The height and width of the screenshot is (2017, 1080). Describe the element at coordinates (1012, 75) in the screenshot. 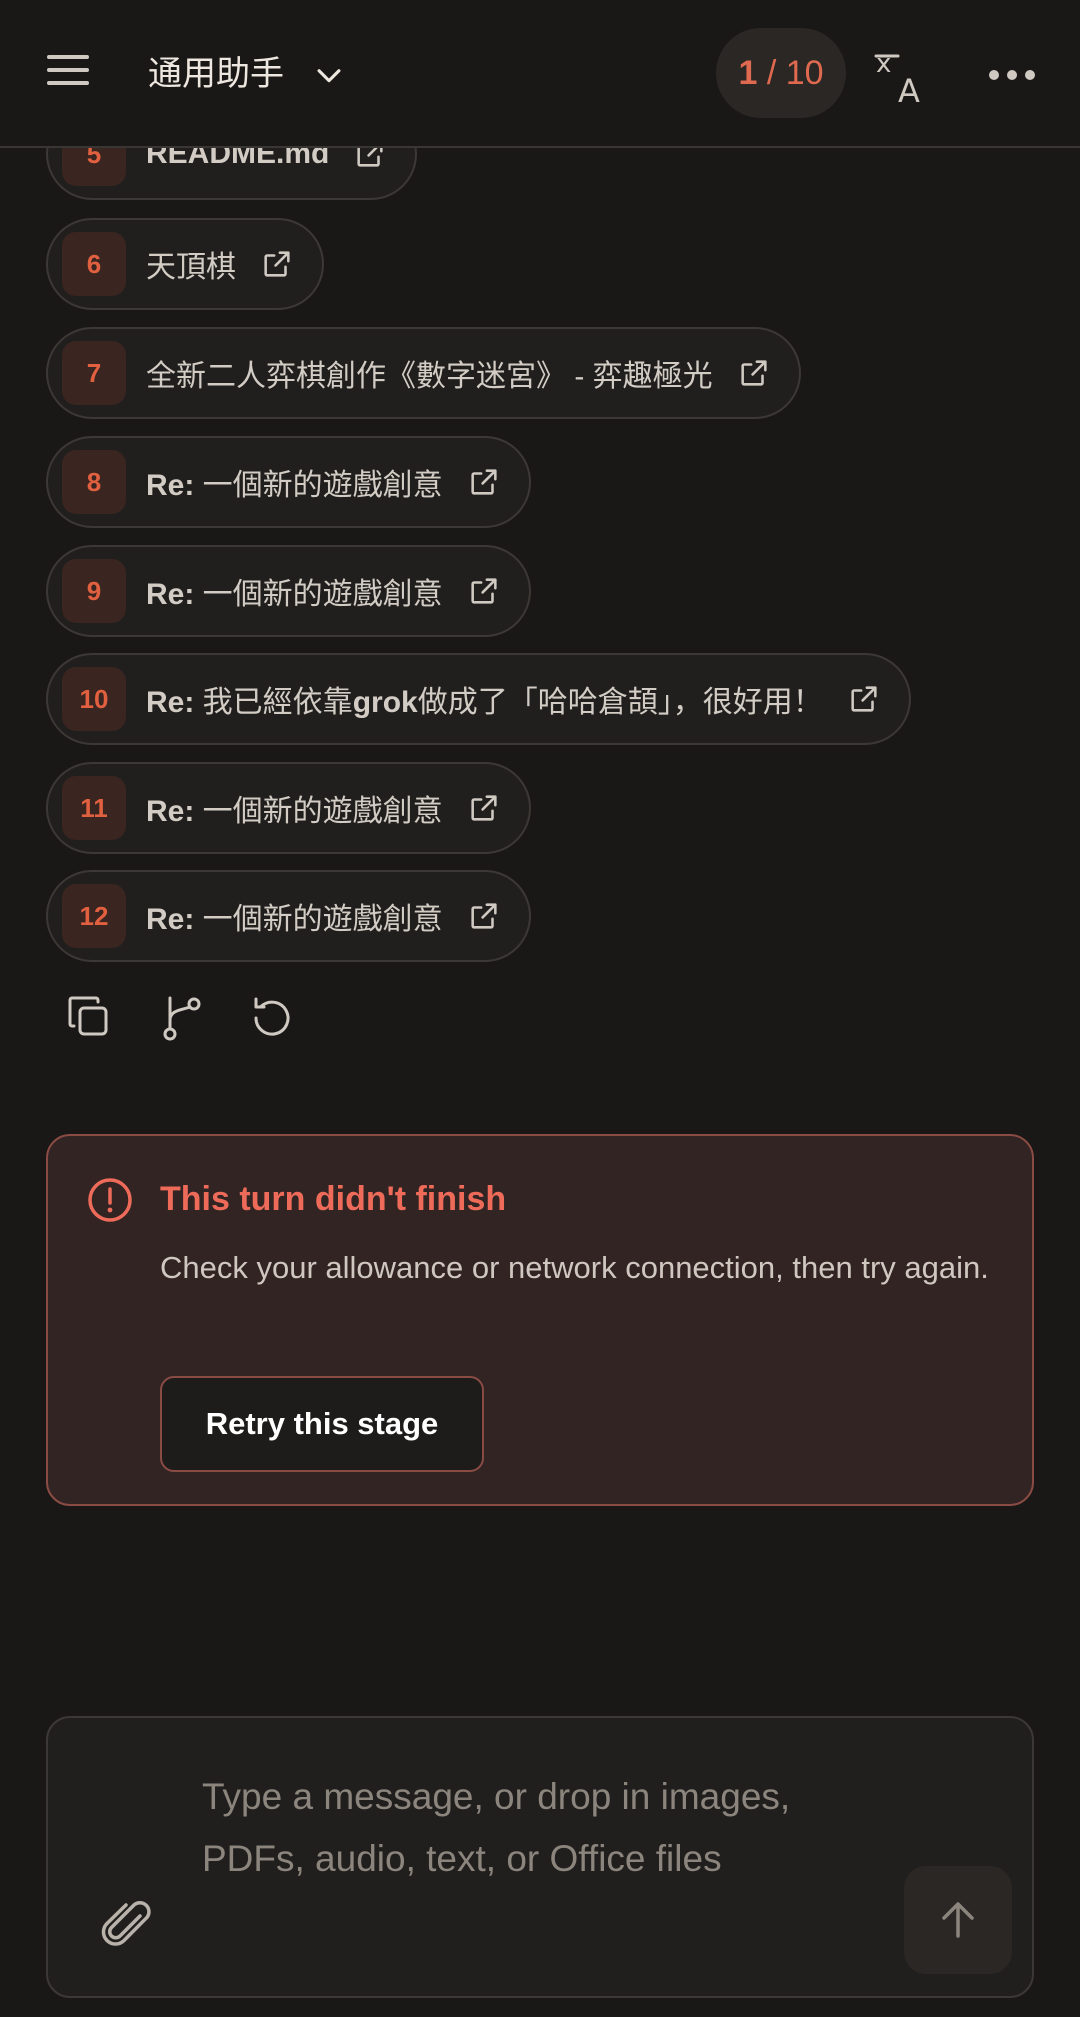

I see `more-horizontal-icon` at that location.